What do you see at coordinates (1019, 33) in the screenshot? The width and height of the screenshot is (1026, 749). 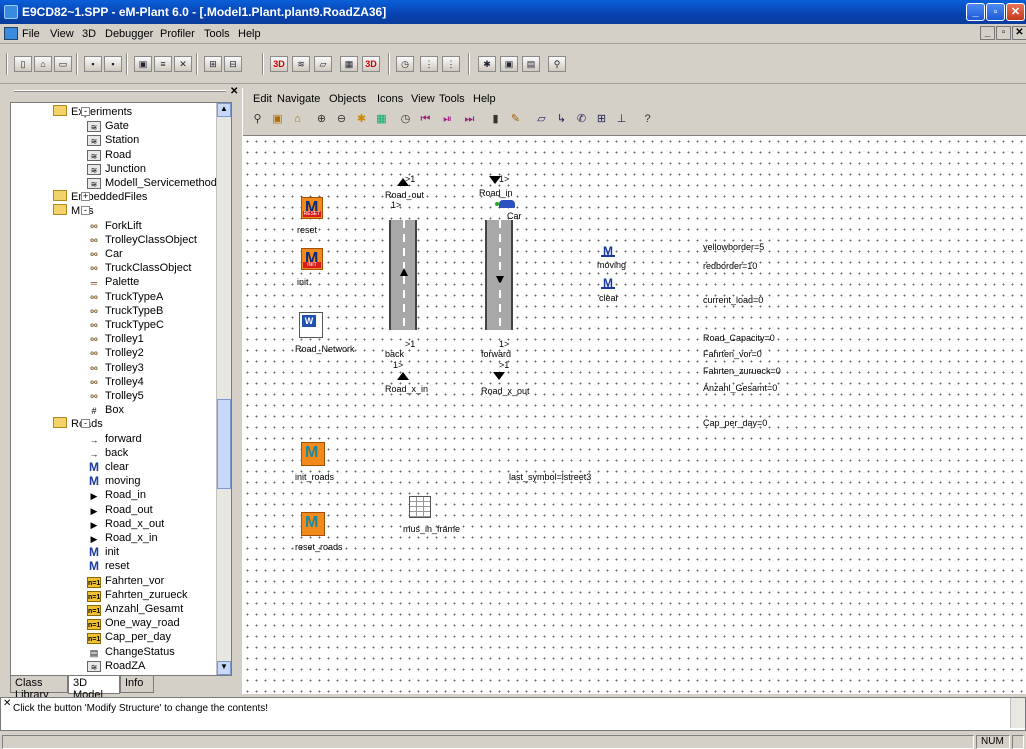 I see `mdi-close-button: ✕` at bounding box center [1019, 33].